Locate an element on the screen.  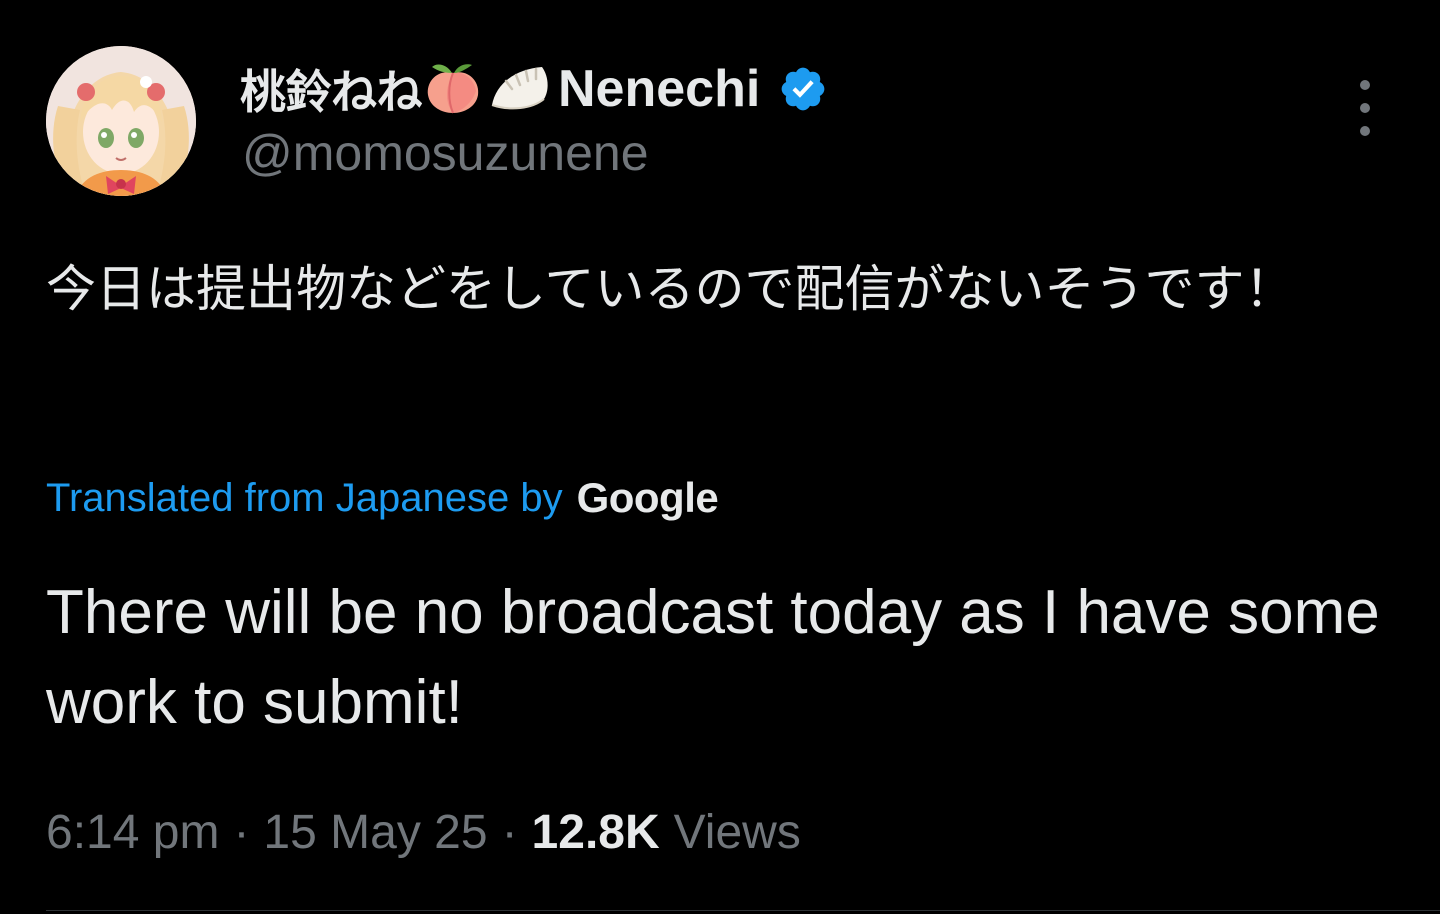
display-name-row: 桃鈴ねね Nenechi is located at coordinates (534, 89).